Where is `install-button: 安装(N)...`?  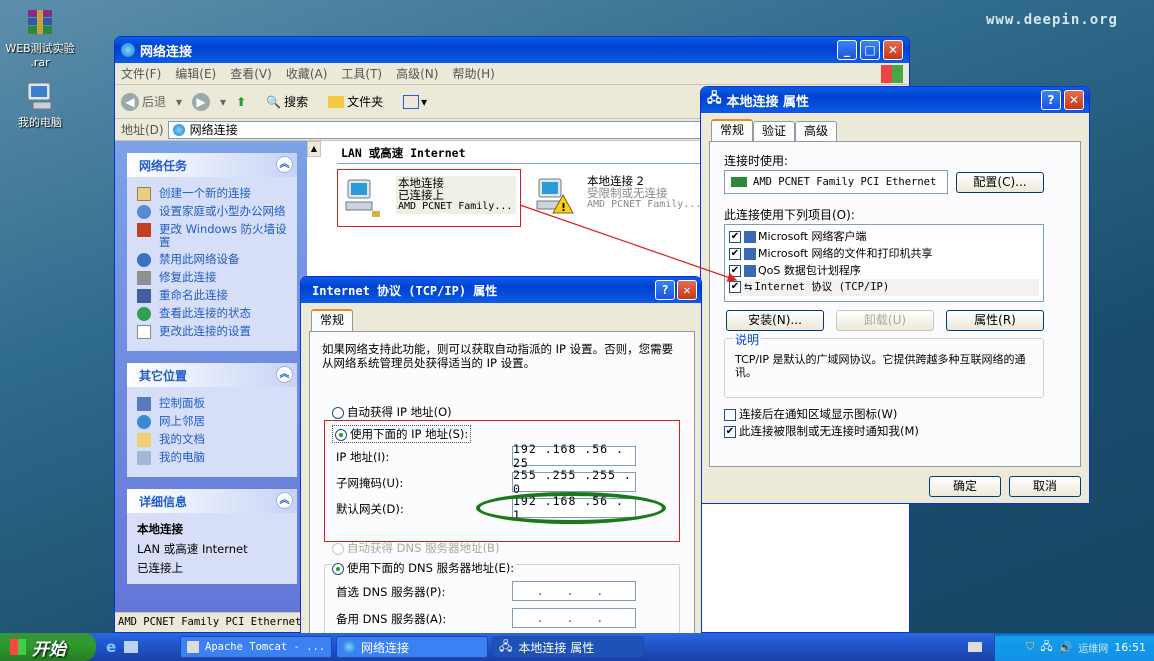 install-button: 安装(N)... is located at coordinates (775, 320).